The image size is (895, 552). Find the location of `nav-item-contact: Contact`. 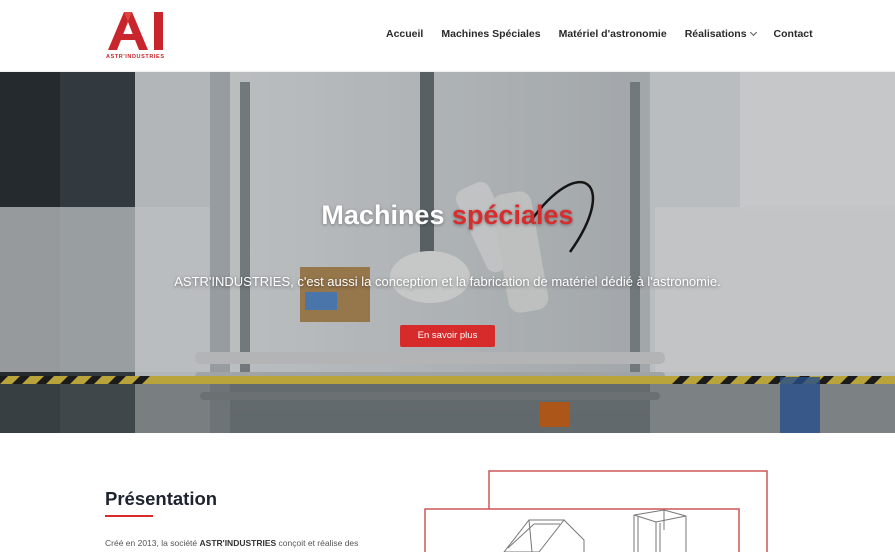

nav-item-contact: Contact is located at coordinates (793, 34).